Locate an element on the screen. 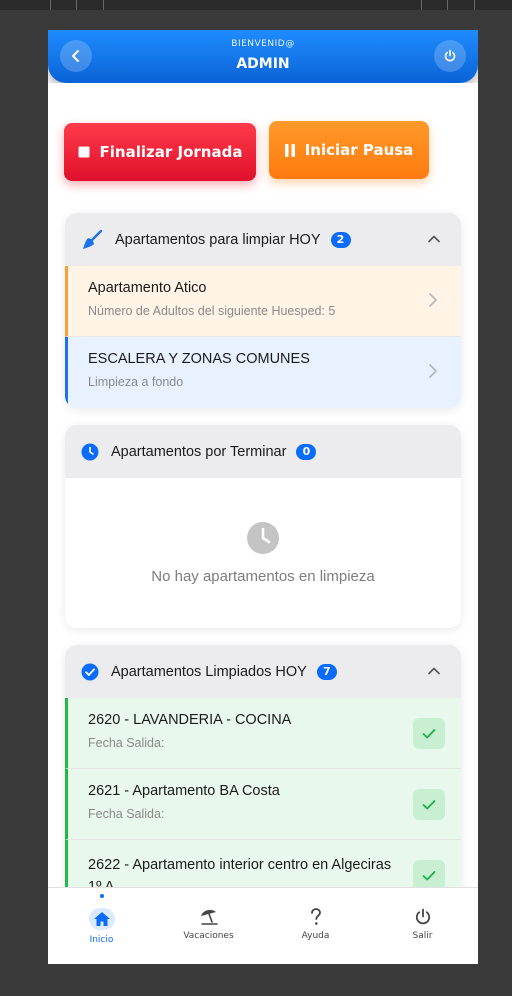 The width and height of the screenshot is (512, 996). section-limpiados-hoy-title: Apartamentos Limpiados HOY is located at coordinates (209, 671).